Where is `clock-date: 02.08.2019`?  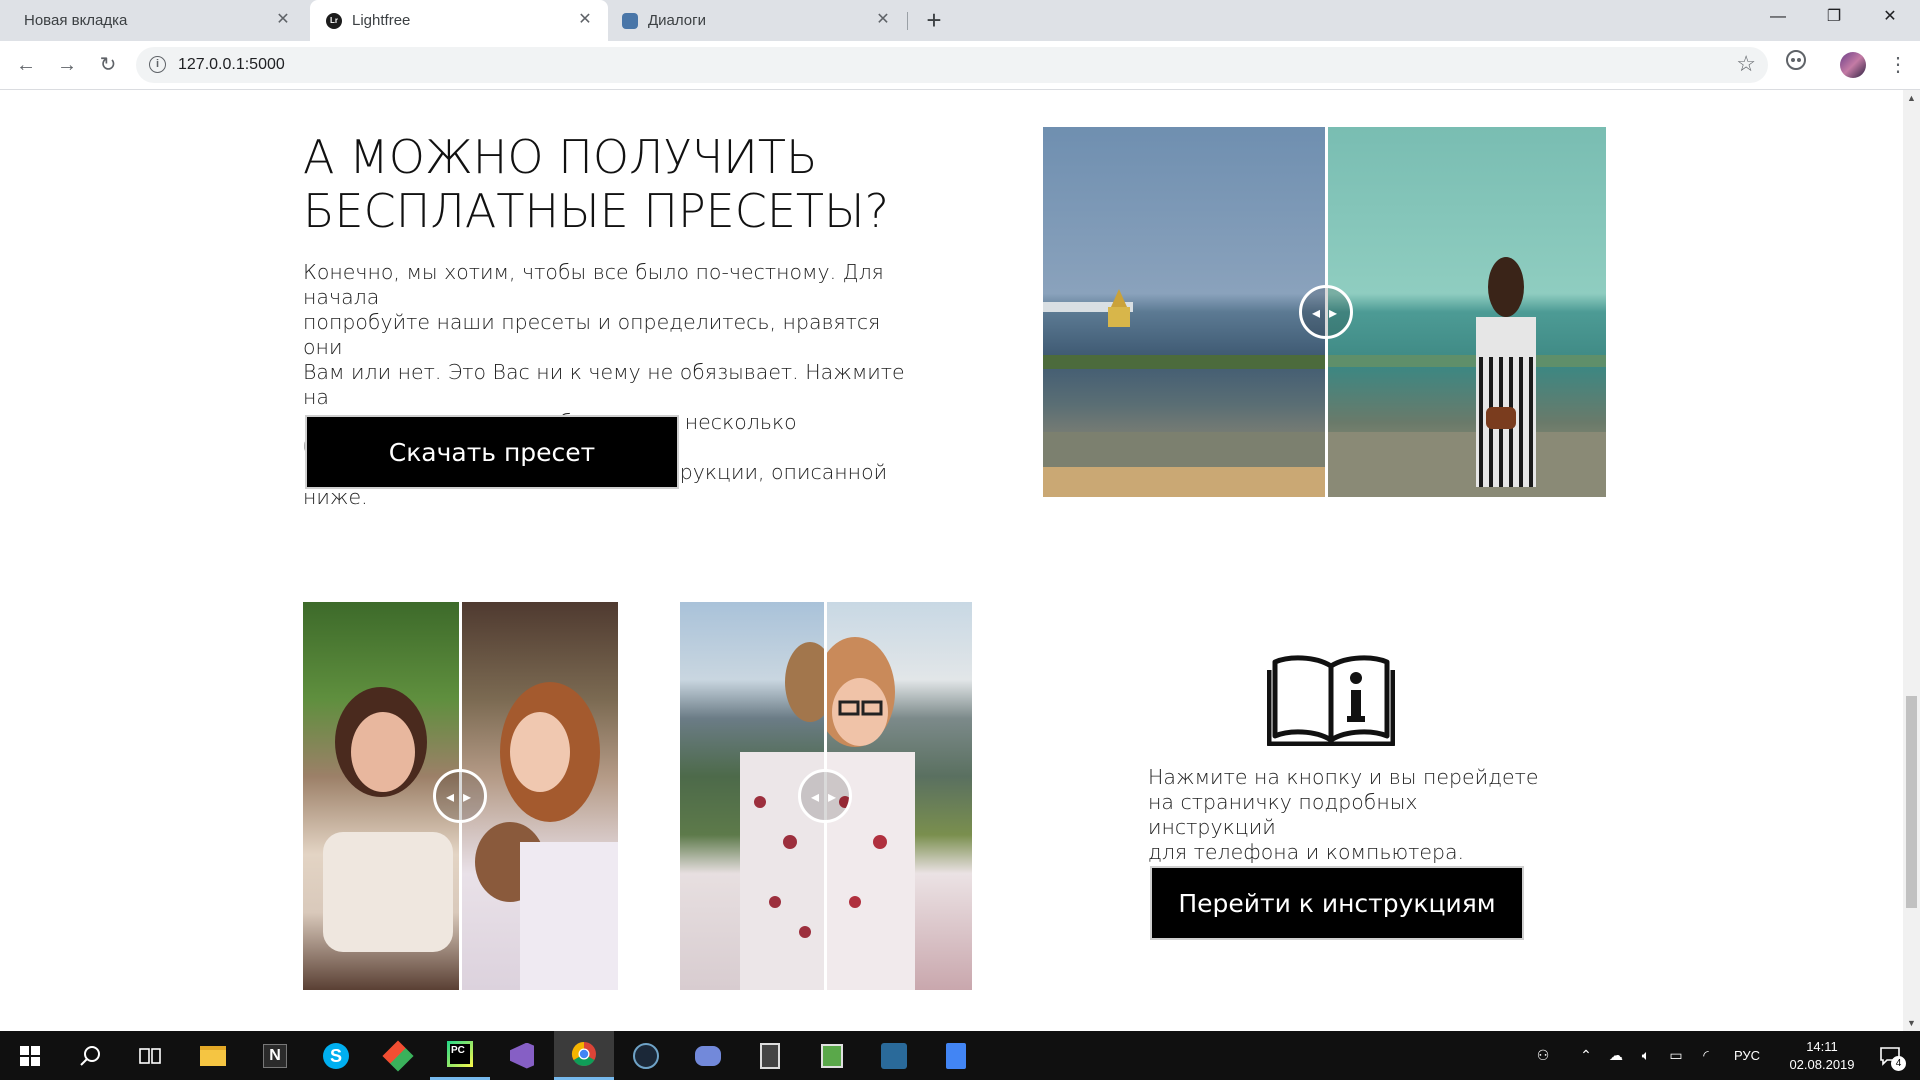
clock-date: 02.08.2019 is located at coordinates (1822, 1064).